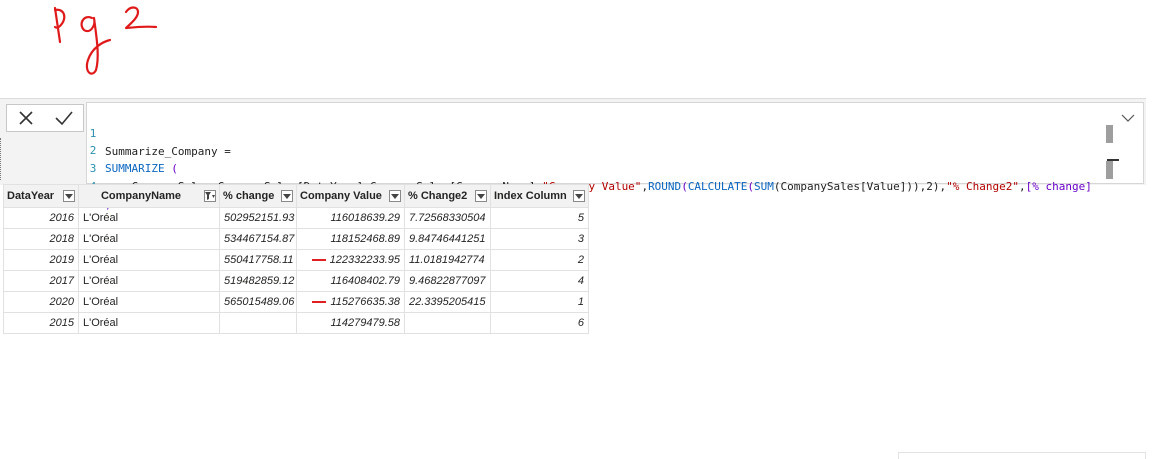  I want to click on cell-value: 11.0181942774, so click(447, 260).